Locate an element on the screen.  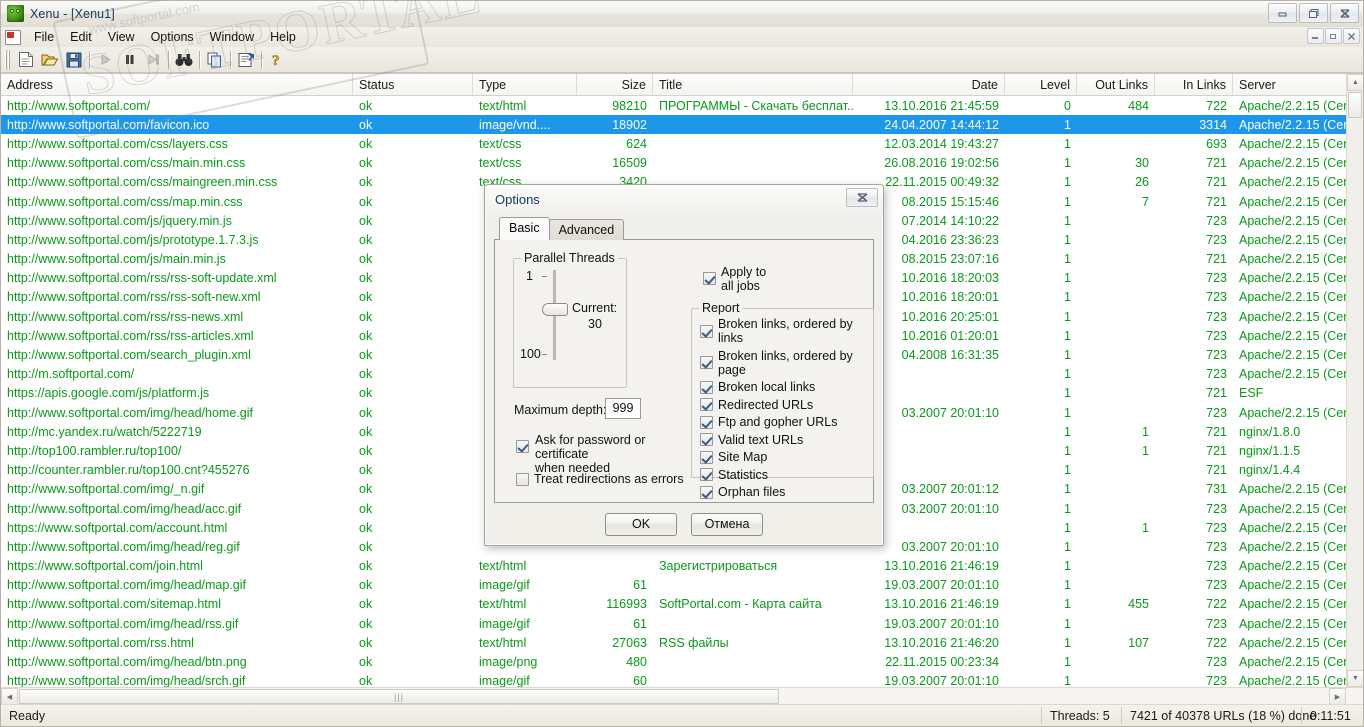
menu-options: Options is located at coordinates (172, 37).